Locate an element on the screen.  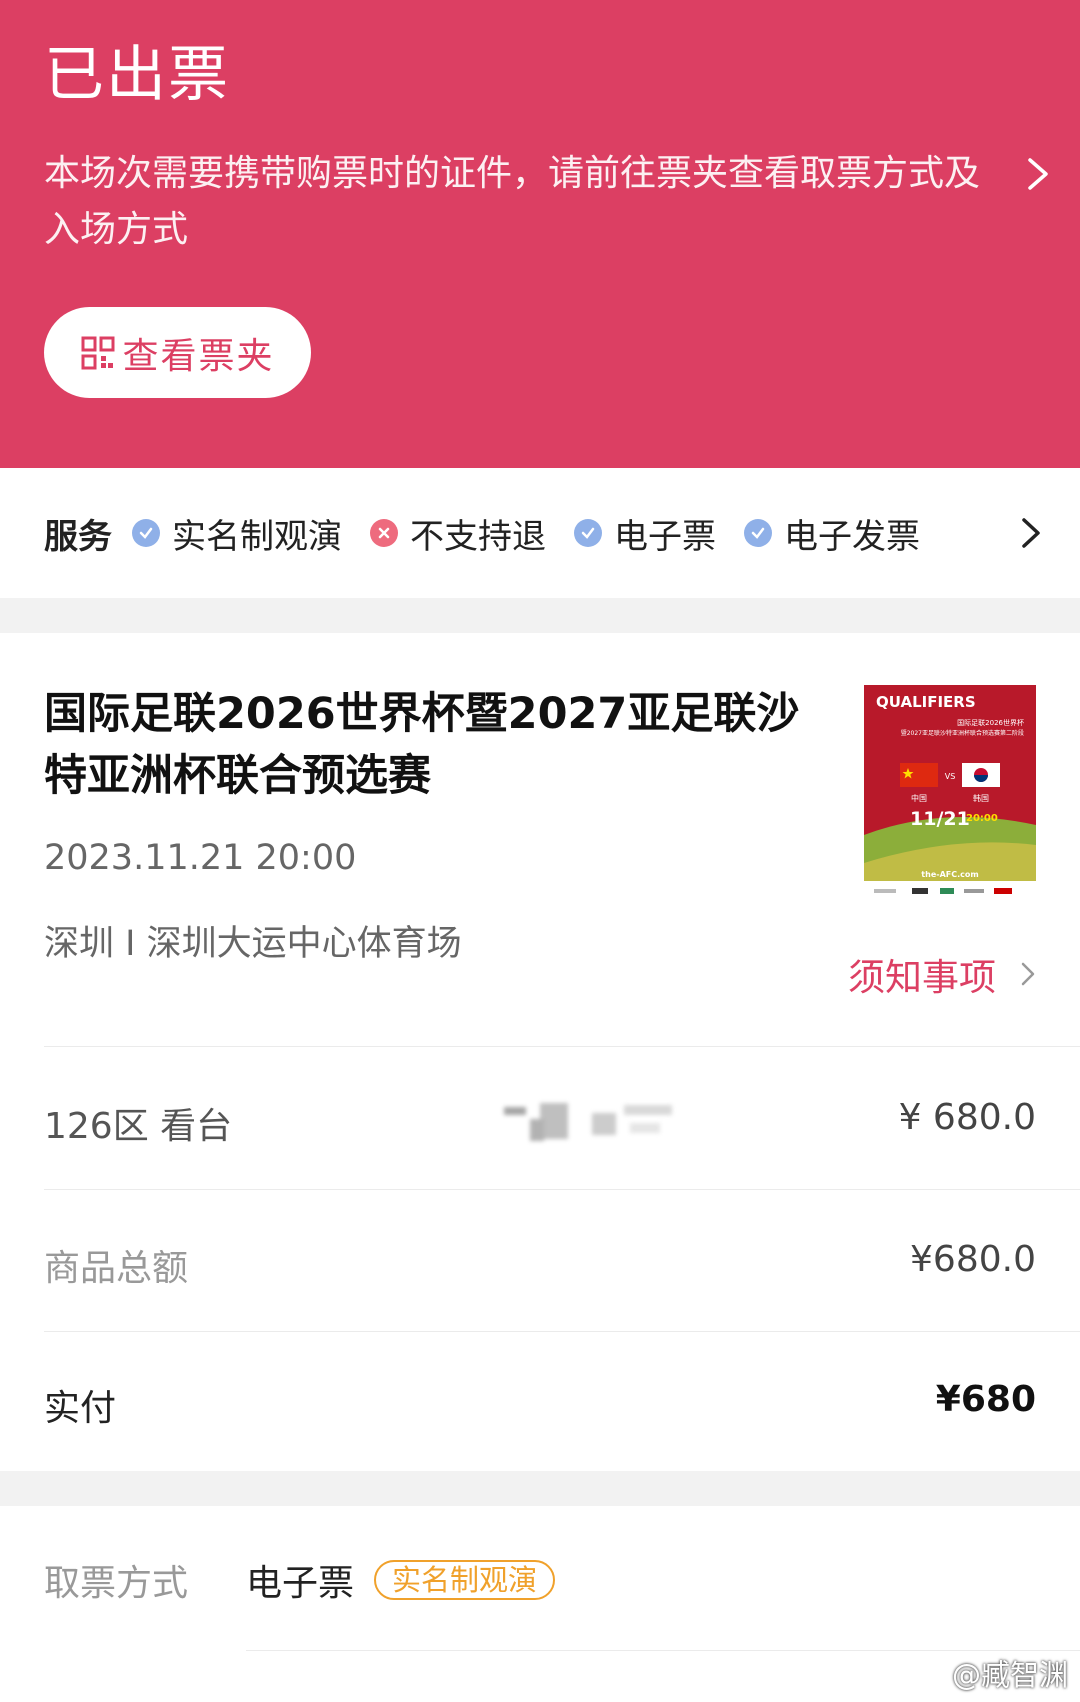
services-label: 服务 is located at coordinates (78, 536).